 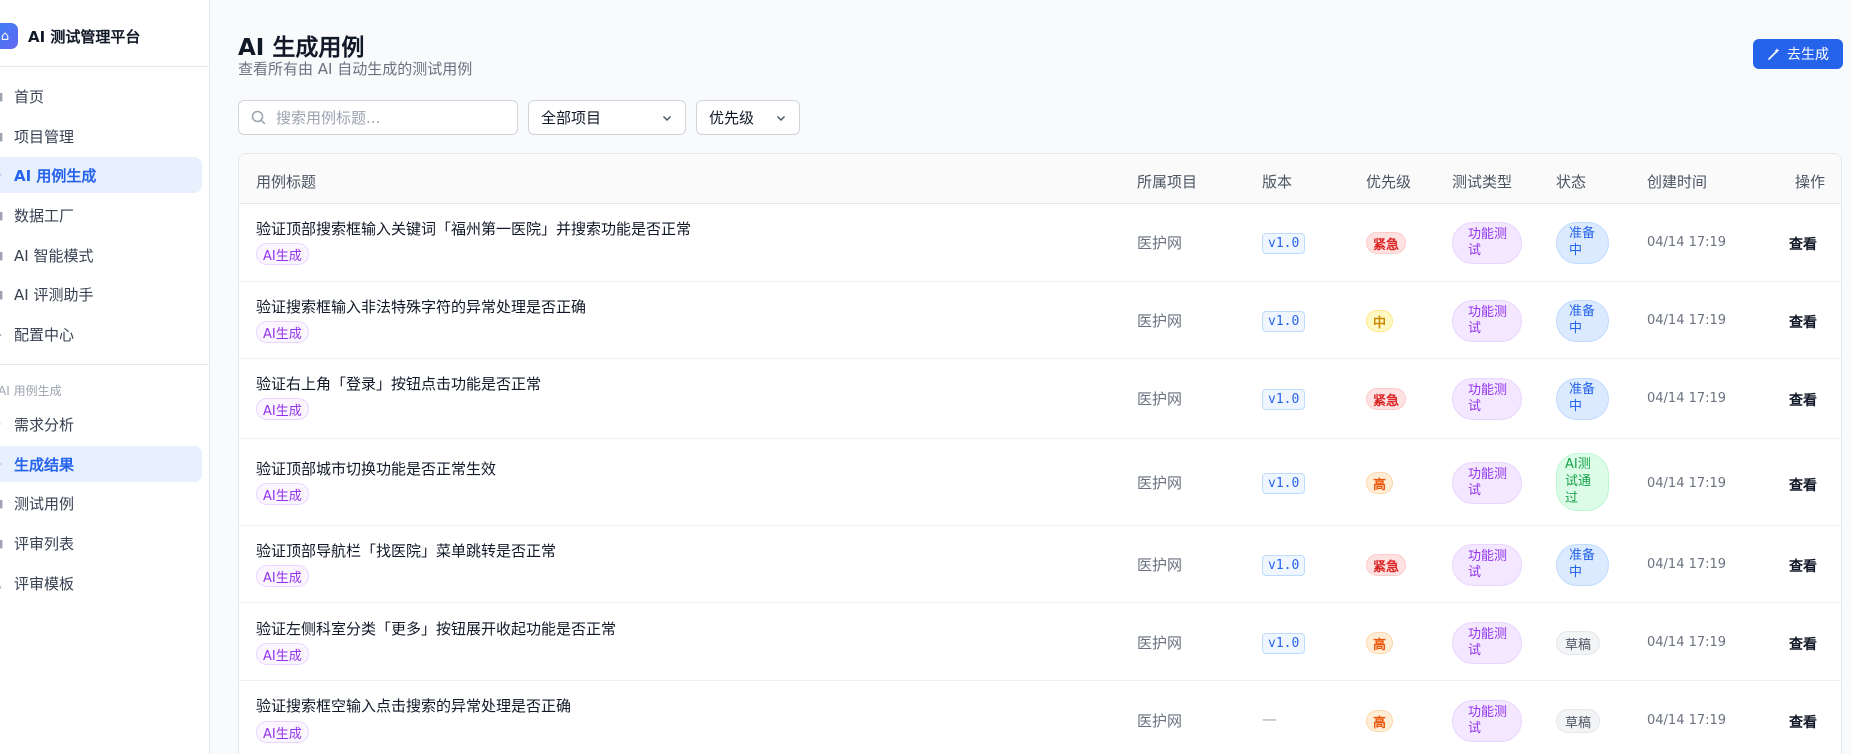 I want to click on sidebar-item-label: 数据工厂, so click(x=44, y=215).